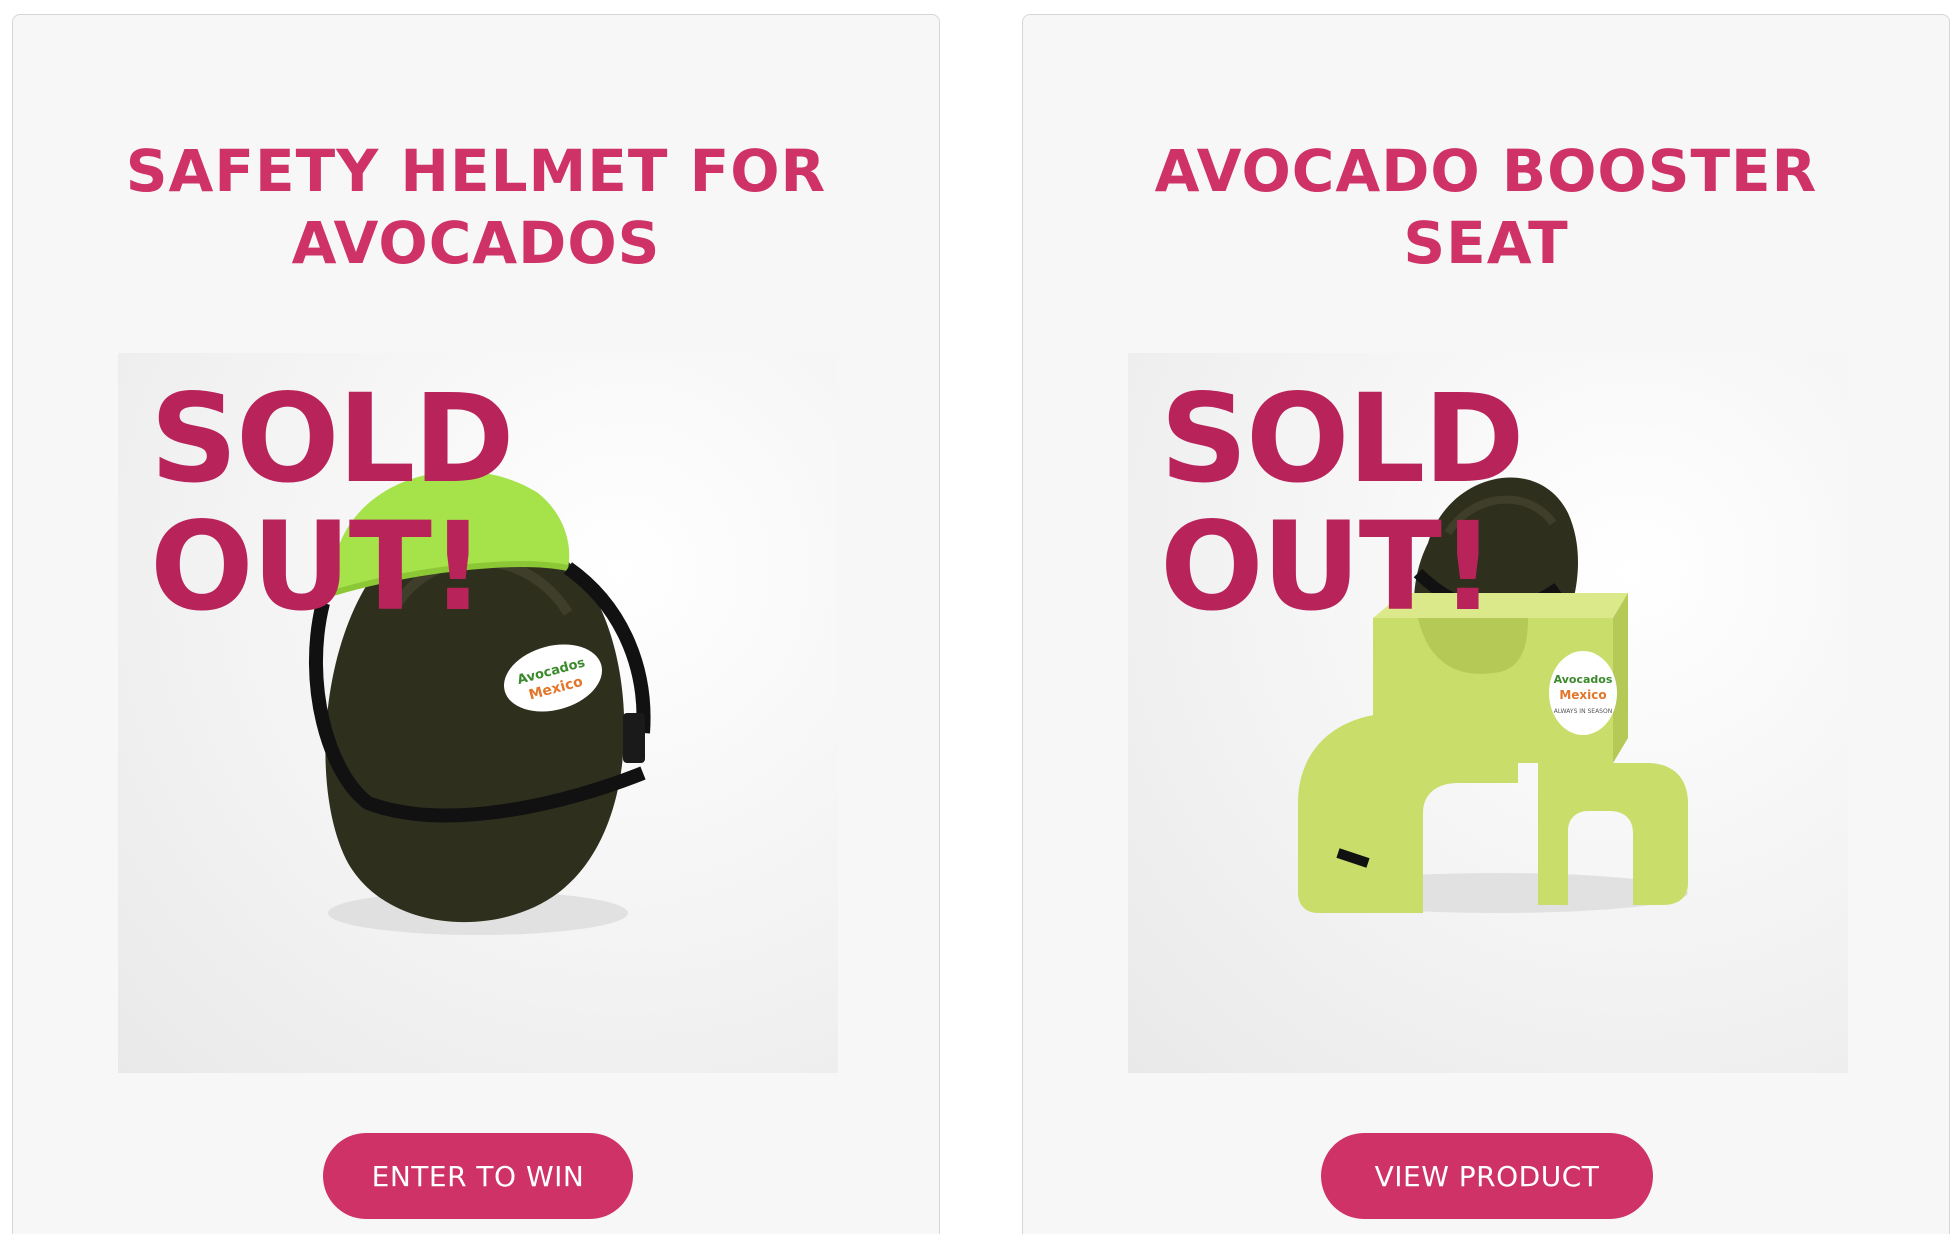 This screenshot has height=1234, width=1958. What do you see at coordinates (1582, 695) in the screenshot?
I see `sticker-brand-bottom: Mexico` at bounding box center [1582, 695].